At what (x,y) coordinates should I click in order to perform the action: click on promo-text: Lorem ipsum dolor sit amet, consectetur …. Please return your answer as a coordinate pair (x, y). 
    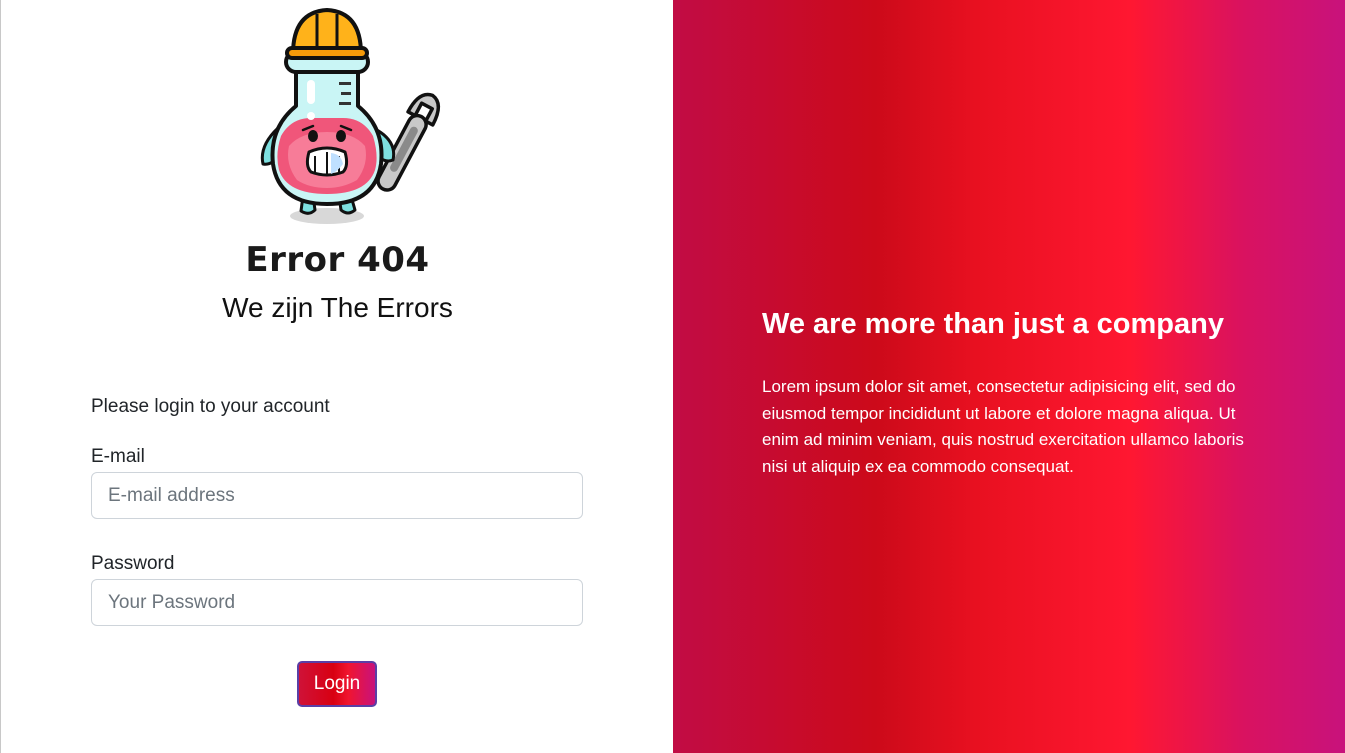
    Looking at the image, I should click on (1003, 426).